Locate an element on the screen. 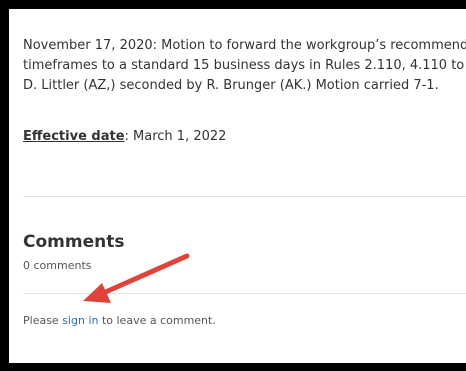 The image size is (466, 371). effective-date-label: Effective date is located at coordinates (74, 136).